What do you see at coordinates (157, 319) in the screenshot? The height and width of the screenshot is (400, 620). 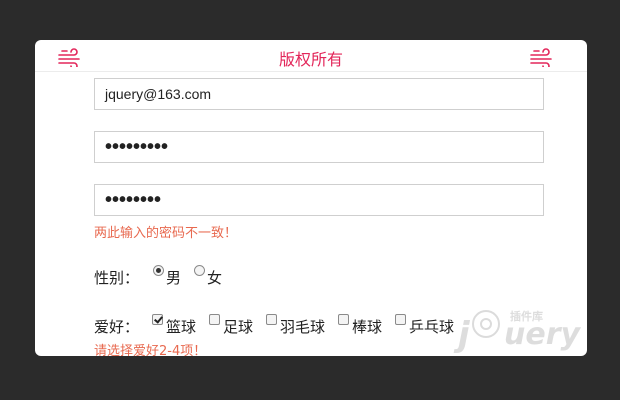 I see `checkbox-basketball` at bounding box center [157, 319].